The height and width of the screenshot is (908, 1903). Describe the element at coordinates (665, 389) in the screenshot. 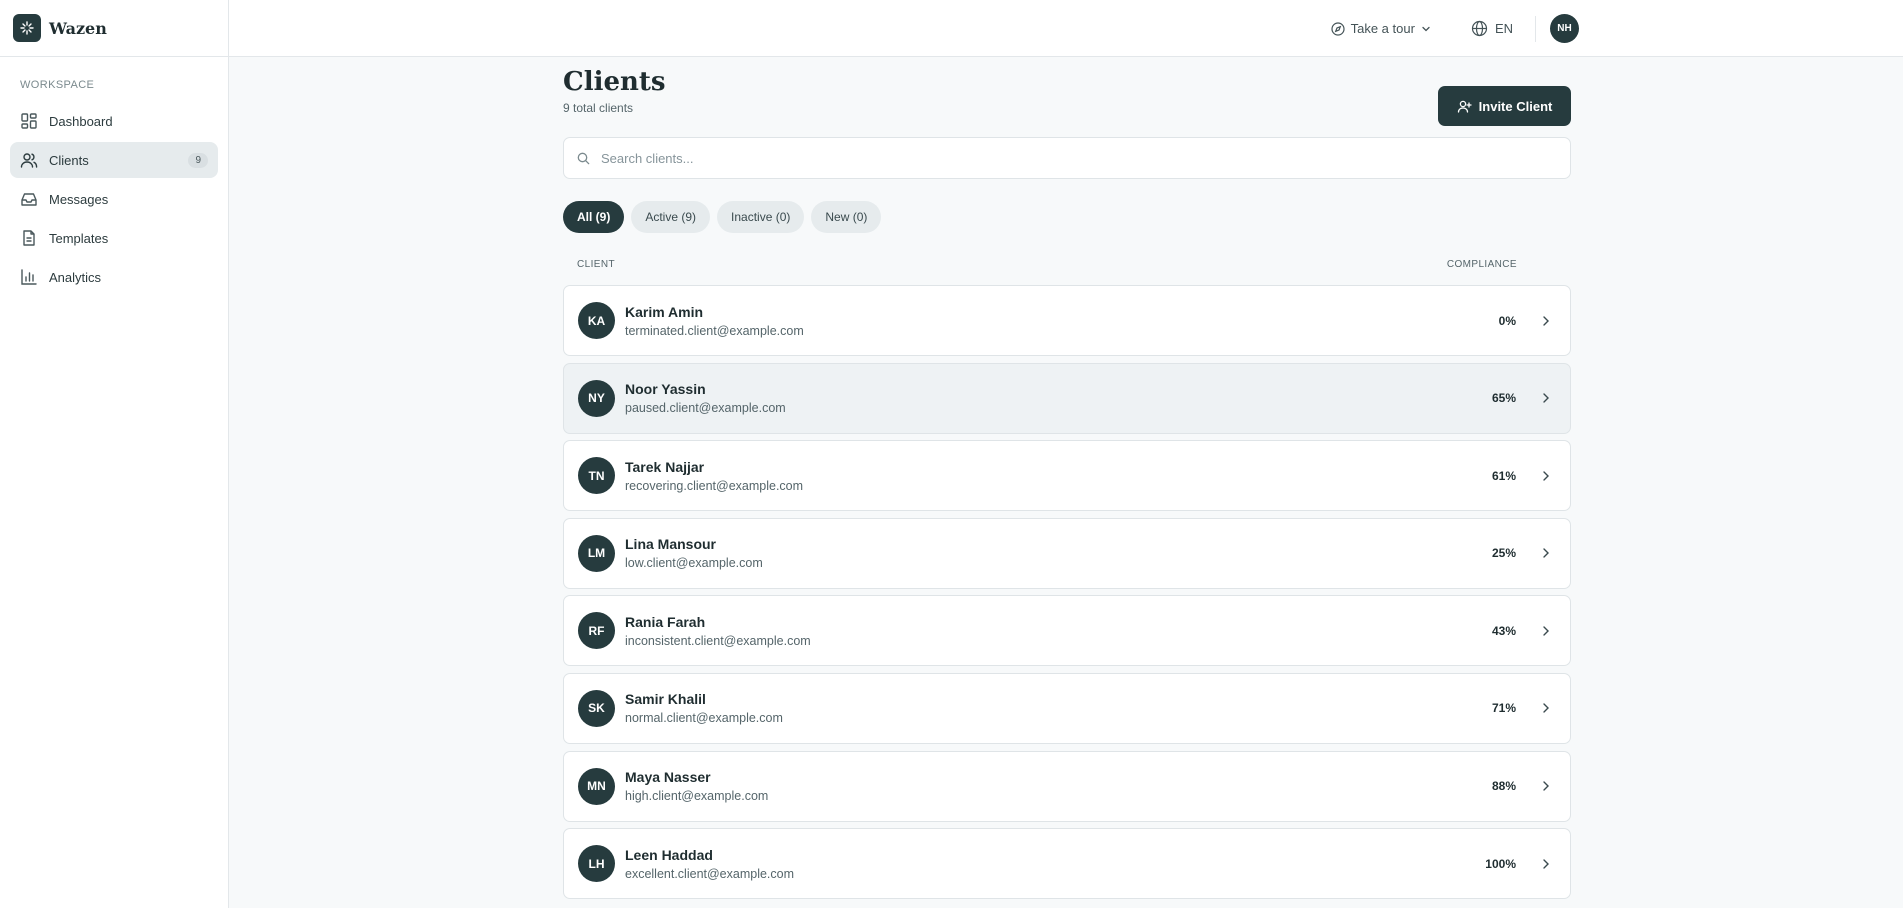

I see `client-name: Noor Yassin` at that location.